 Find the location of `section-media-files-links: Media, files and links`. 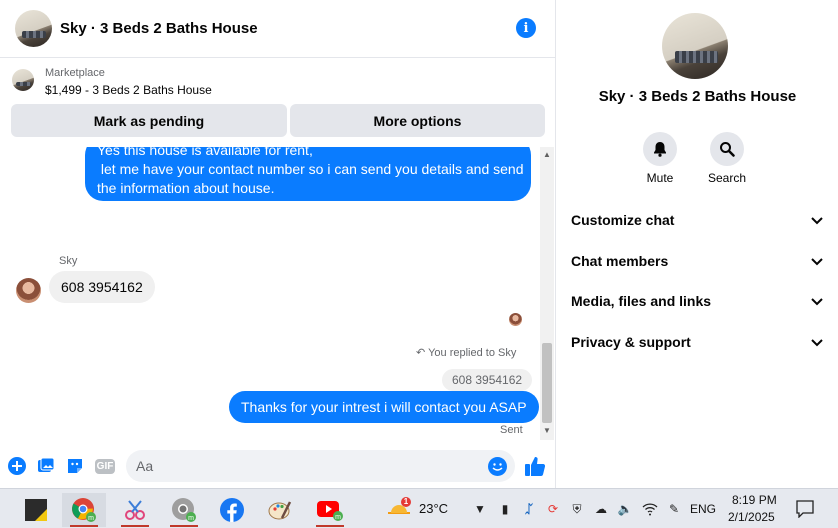

section-media-files-links: Media, files and links is located at coordinates (697, 301).